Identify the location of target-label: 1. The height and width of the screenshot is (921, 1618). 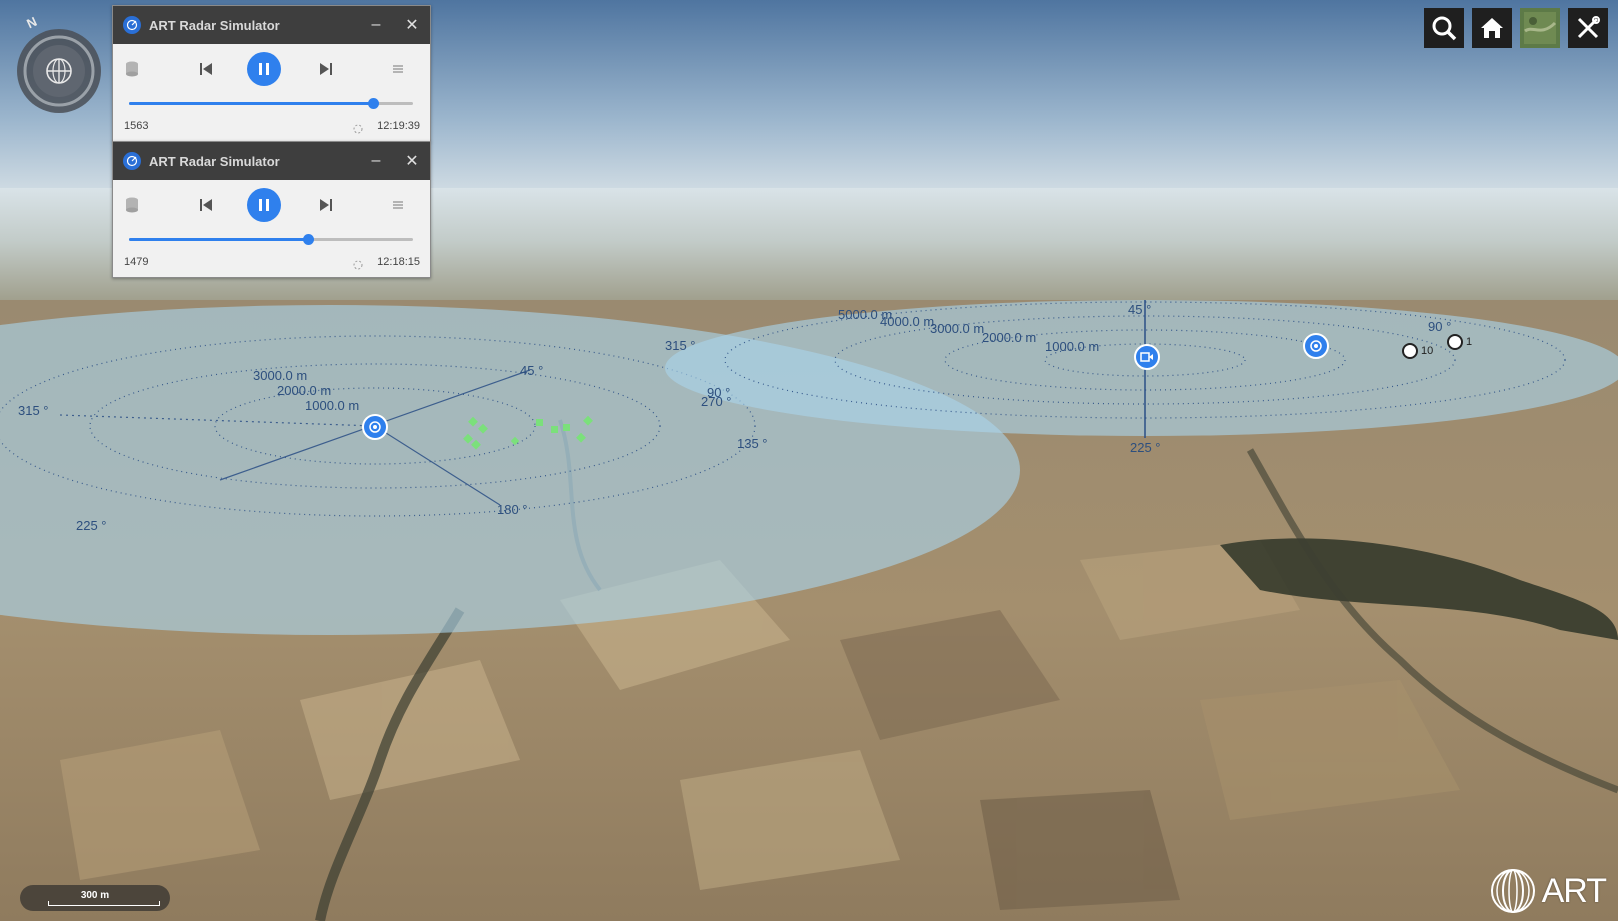
(1469, 342).